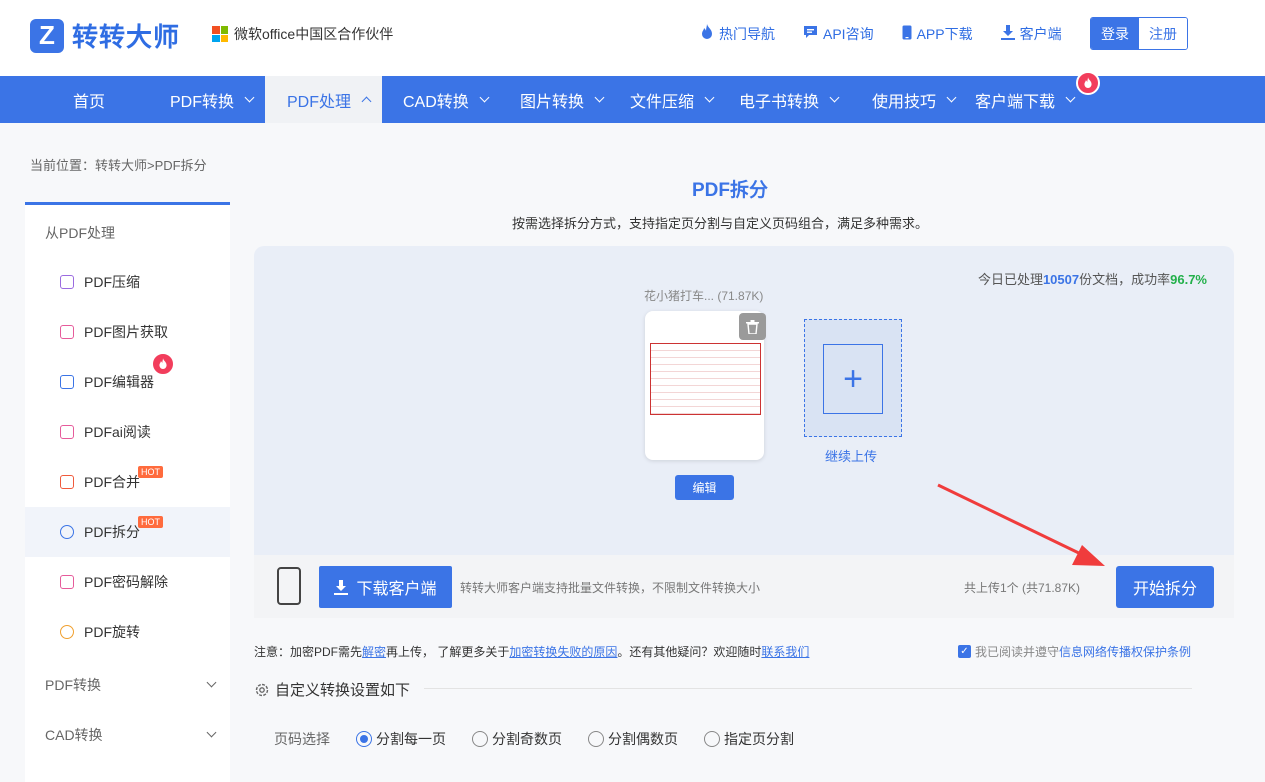 Image resolution: width=1265 pixels, height=782 pixels. Describe the element at coordinates (341, 587) in the screenshot. I see `download-icon` at that location.